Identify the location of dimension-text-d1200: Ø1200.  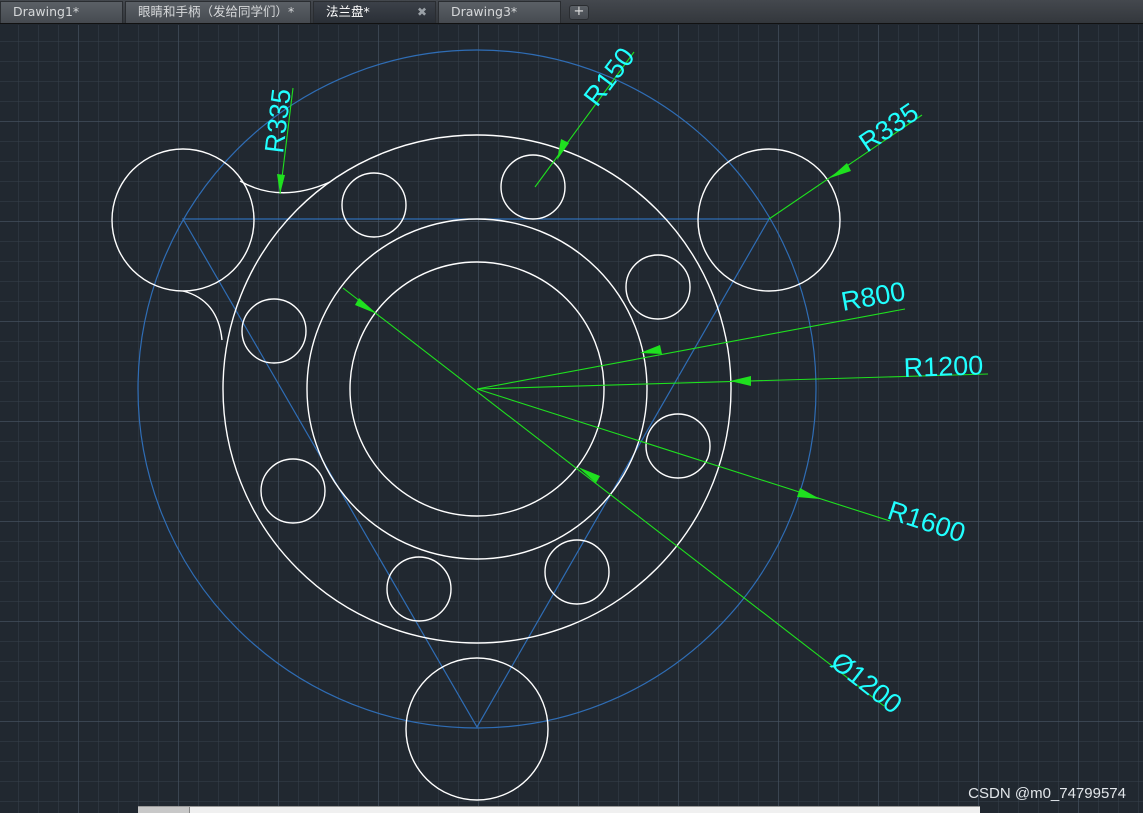
(866, 683).